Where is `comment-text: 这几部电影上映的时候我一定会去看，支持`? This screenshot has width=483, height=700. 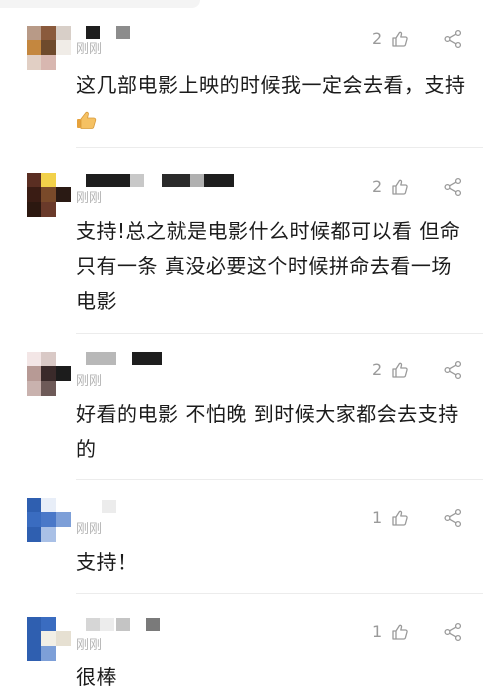 comment-text: 这几部电影上映的时候我一定会去看，支持 is located at coordinates (273, 103).